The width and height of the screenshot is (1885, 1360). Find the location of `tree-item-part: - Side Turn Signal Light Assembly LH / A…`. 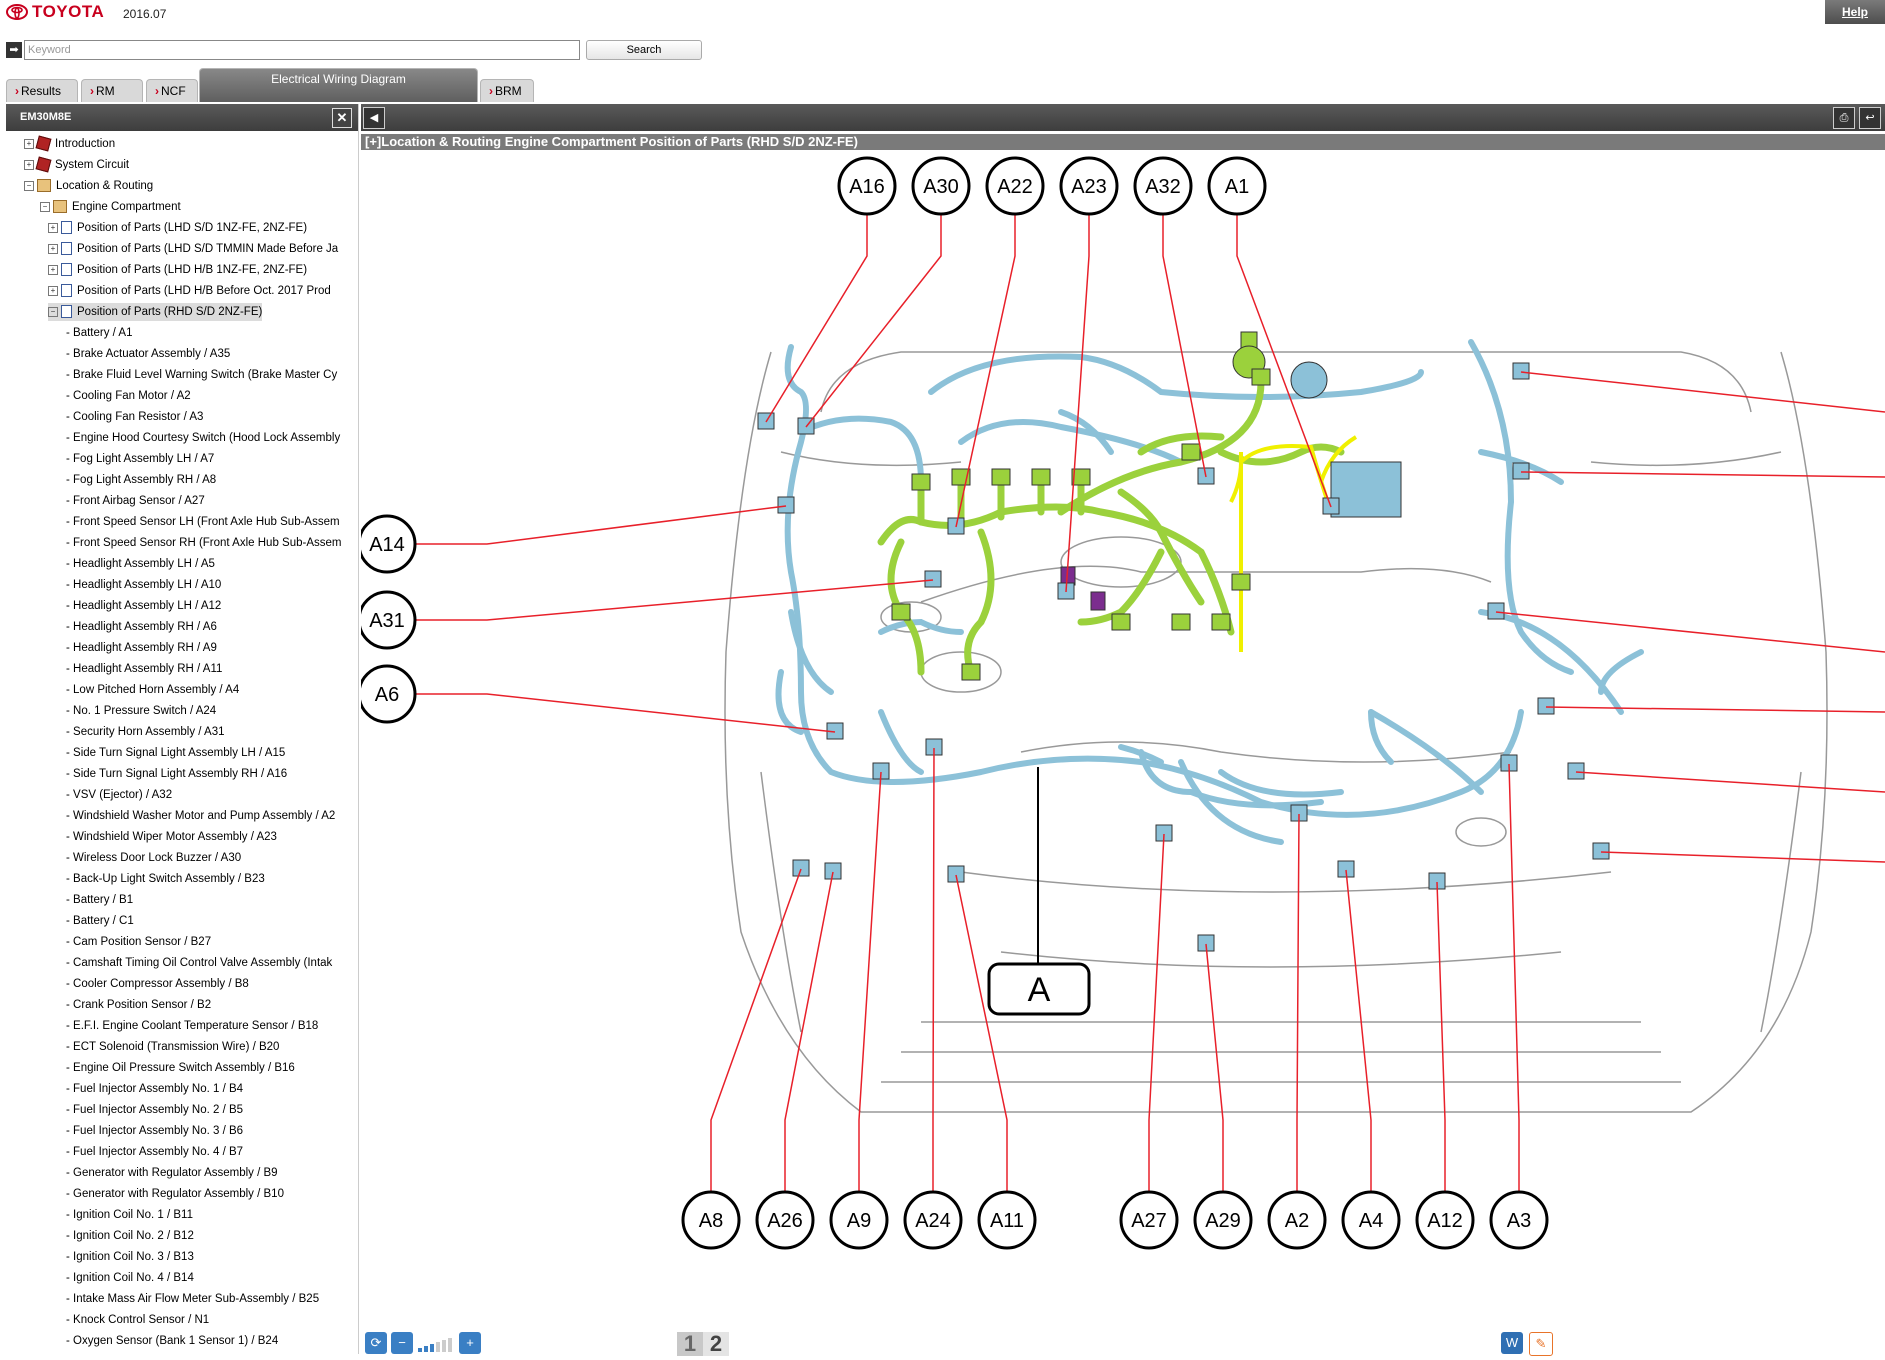

tree-item-part: - Side Turn Signal Light Assembly LH / A… is located at coordinates (175, 753).